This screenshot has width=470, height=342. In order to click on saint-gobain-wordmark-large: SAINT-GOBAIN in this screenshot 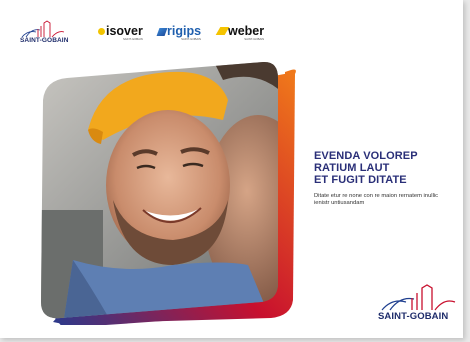, I will do `click(413, 316)`.